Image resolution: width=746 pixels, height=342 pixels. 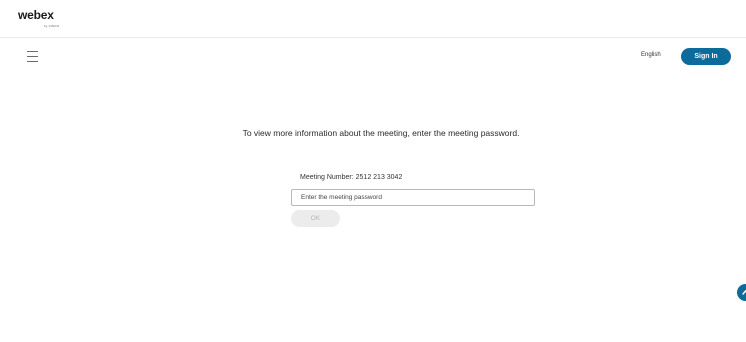 What do you see at coordinates (315, 218) in the screenshot?
I see `ok-button: OK` at bounding box center [315, 218].